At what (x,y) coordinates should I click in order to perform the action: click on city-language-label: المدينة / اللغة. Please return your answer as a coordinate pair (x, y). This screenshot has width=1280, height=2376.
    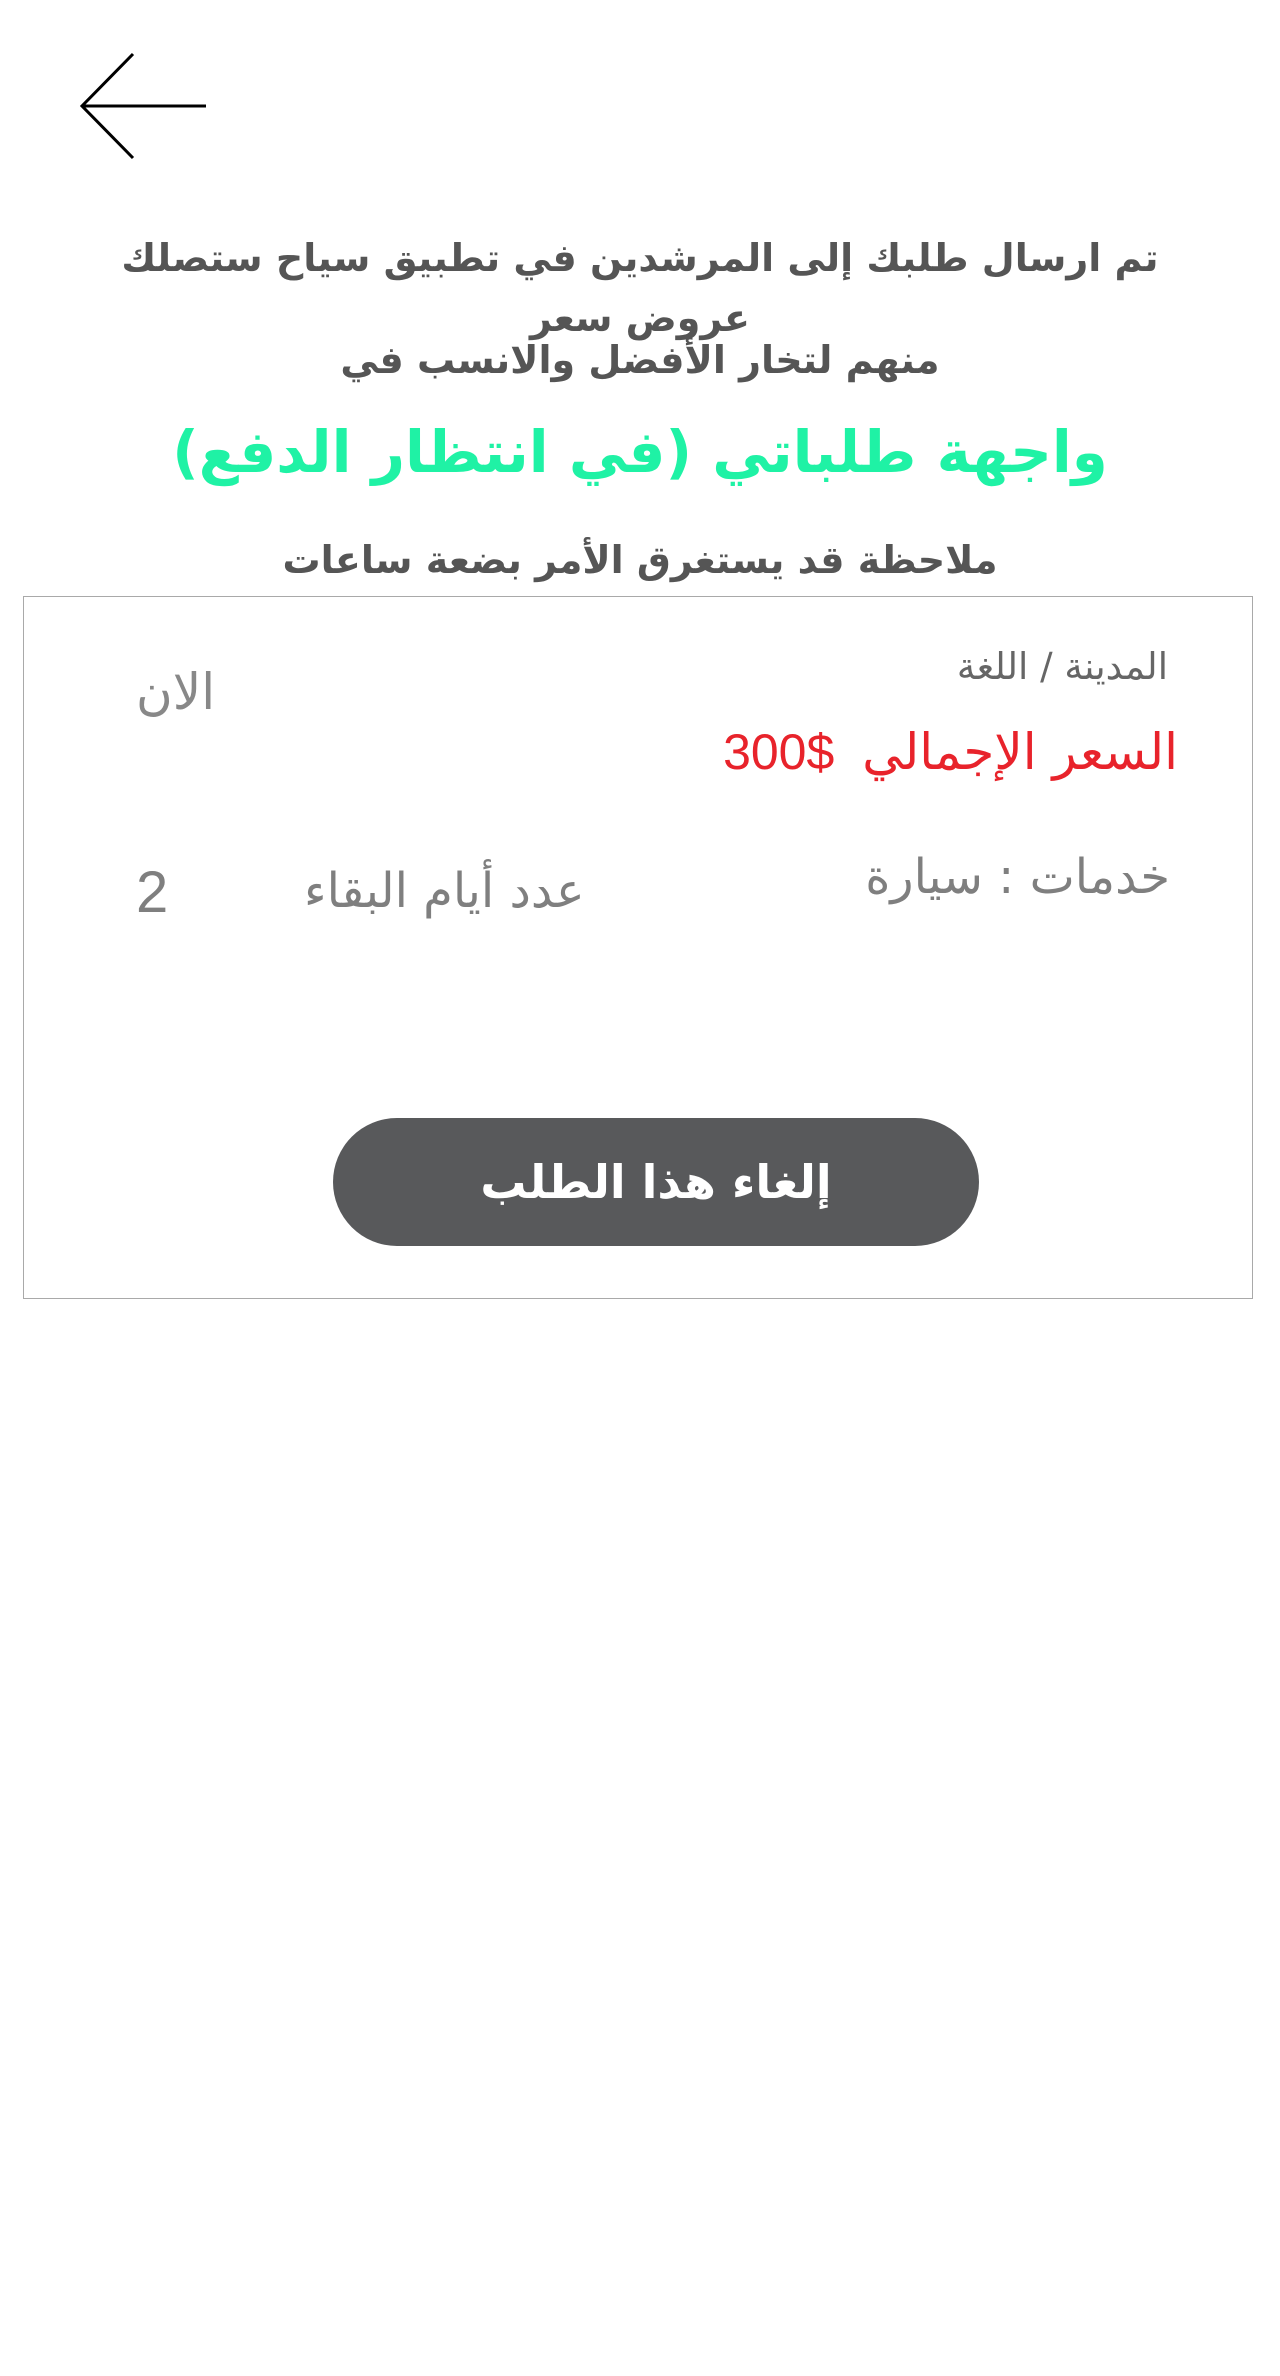
    Looking at the image, I should click on (1062, 666).